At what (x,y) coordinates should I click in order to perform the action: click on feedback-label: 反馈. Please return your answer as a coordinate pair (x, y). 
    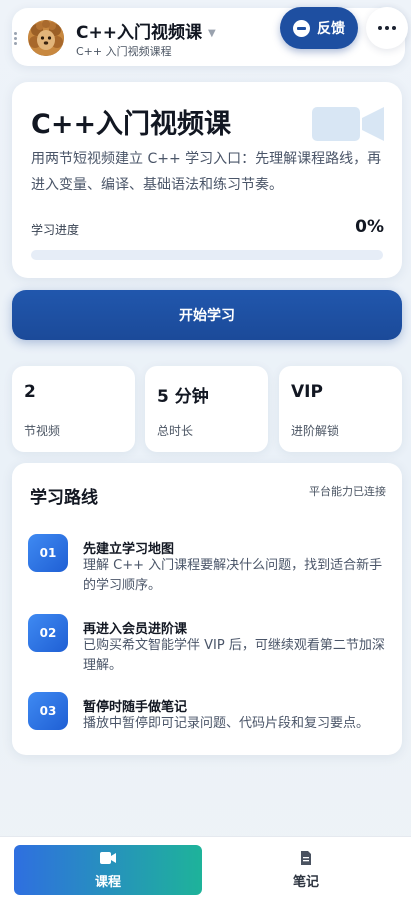
    Looking at the image, I should click on (331, 29).